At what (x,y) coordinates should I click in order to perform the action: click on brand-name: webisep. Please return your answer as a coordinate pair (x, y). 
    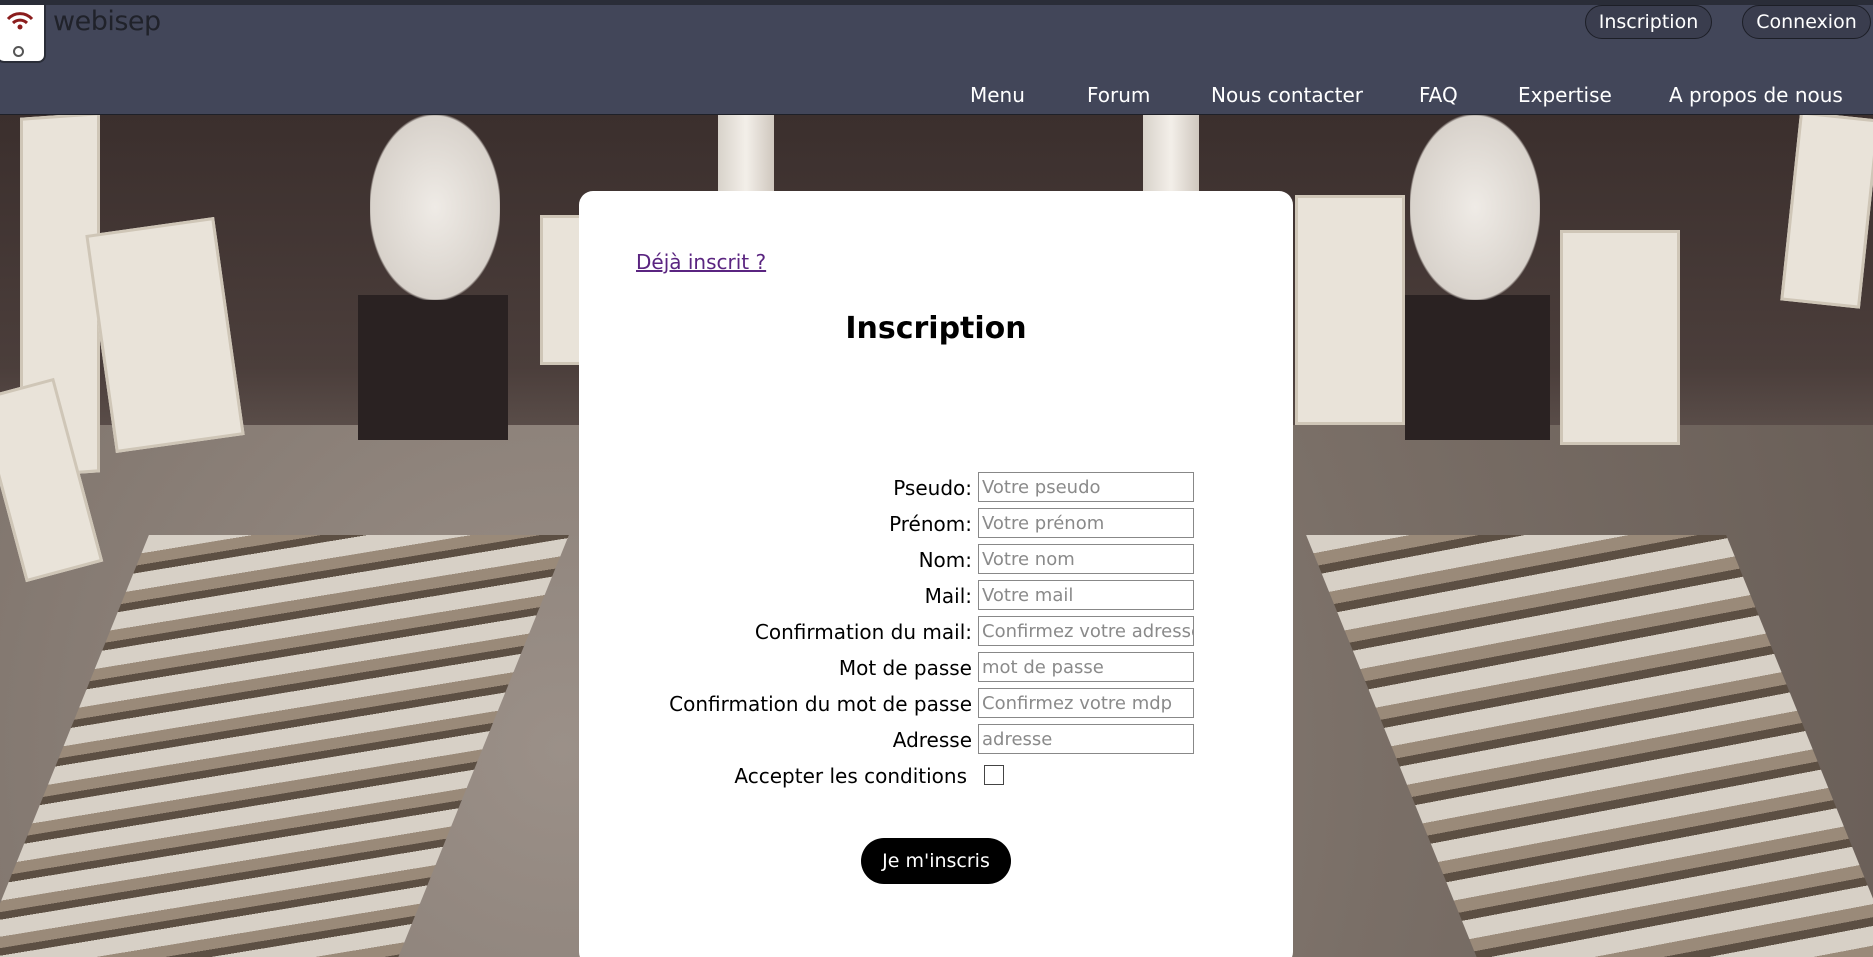
    Looking at the image, I should click on (107, 21).